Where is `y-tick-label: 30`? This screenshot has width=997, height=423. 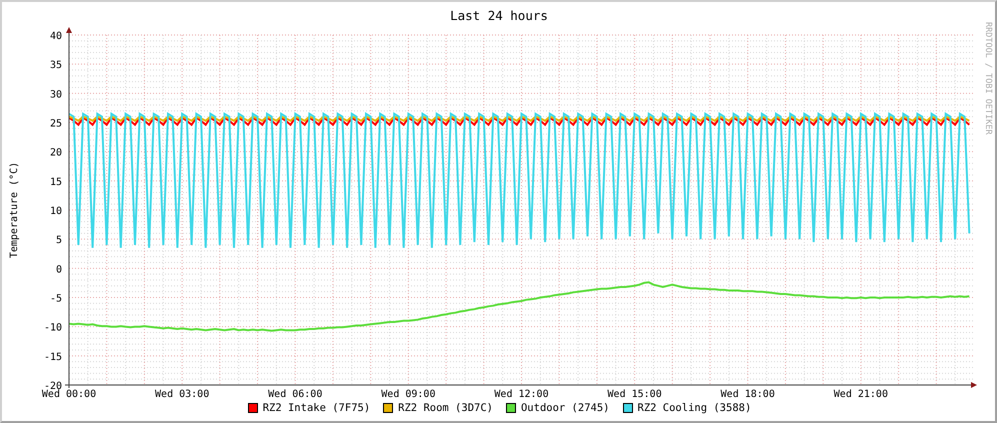
y-tick-label: 30 is located at coordinates (56, 94).